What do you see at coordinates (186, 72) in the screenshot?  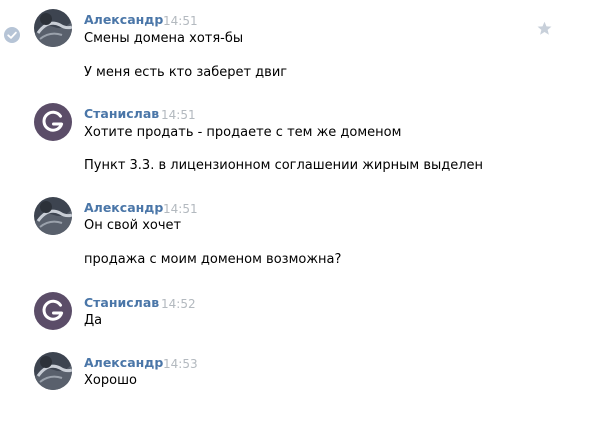 I see `message-text: У меня есть кто заберет двиг` at bounding box center [186, 72].